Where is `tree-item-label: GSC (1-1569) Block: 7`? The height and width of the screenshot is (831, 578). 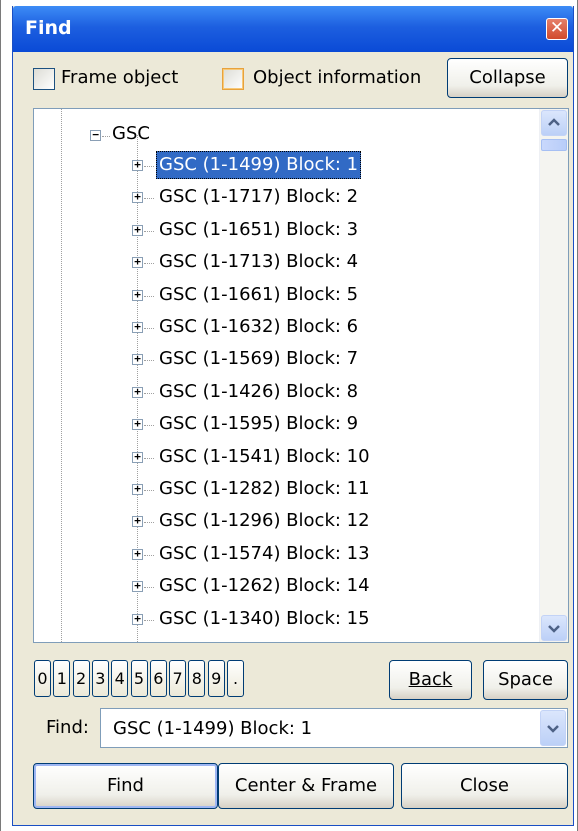
tree-item-label: GSC (1-1569) Block: 7 is located at coordinates (259, 359).